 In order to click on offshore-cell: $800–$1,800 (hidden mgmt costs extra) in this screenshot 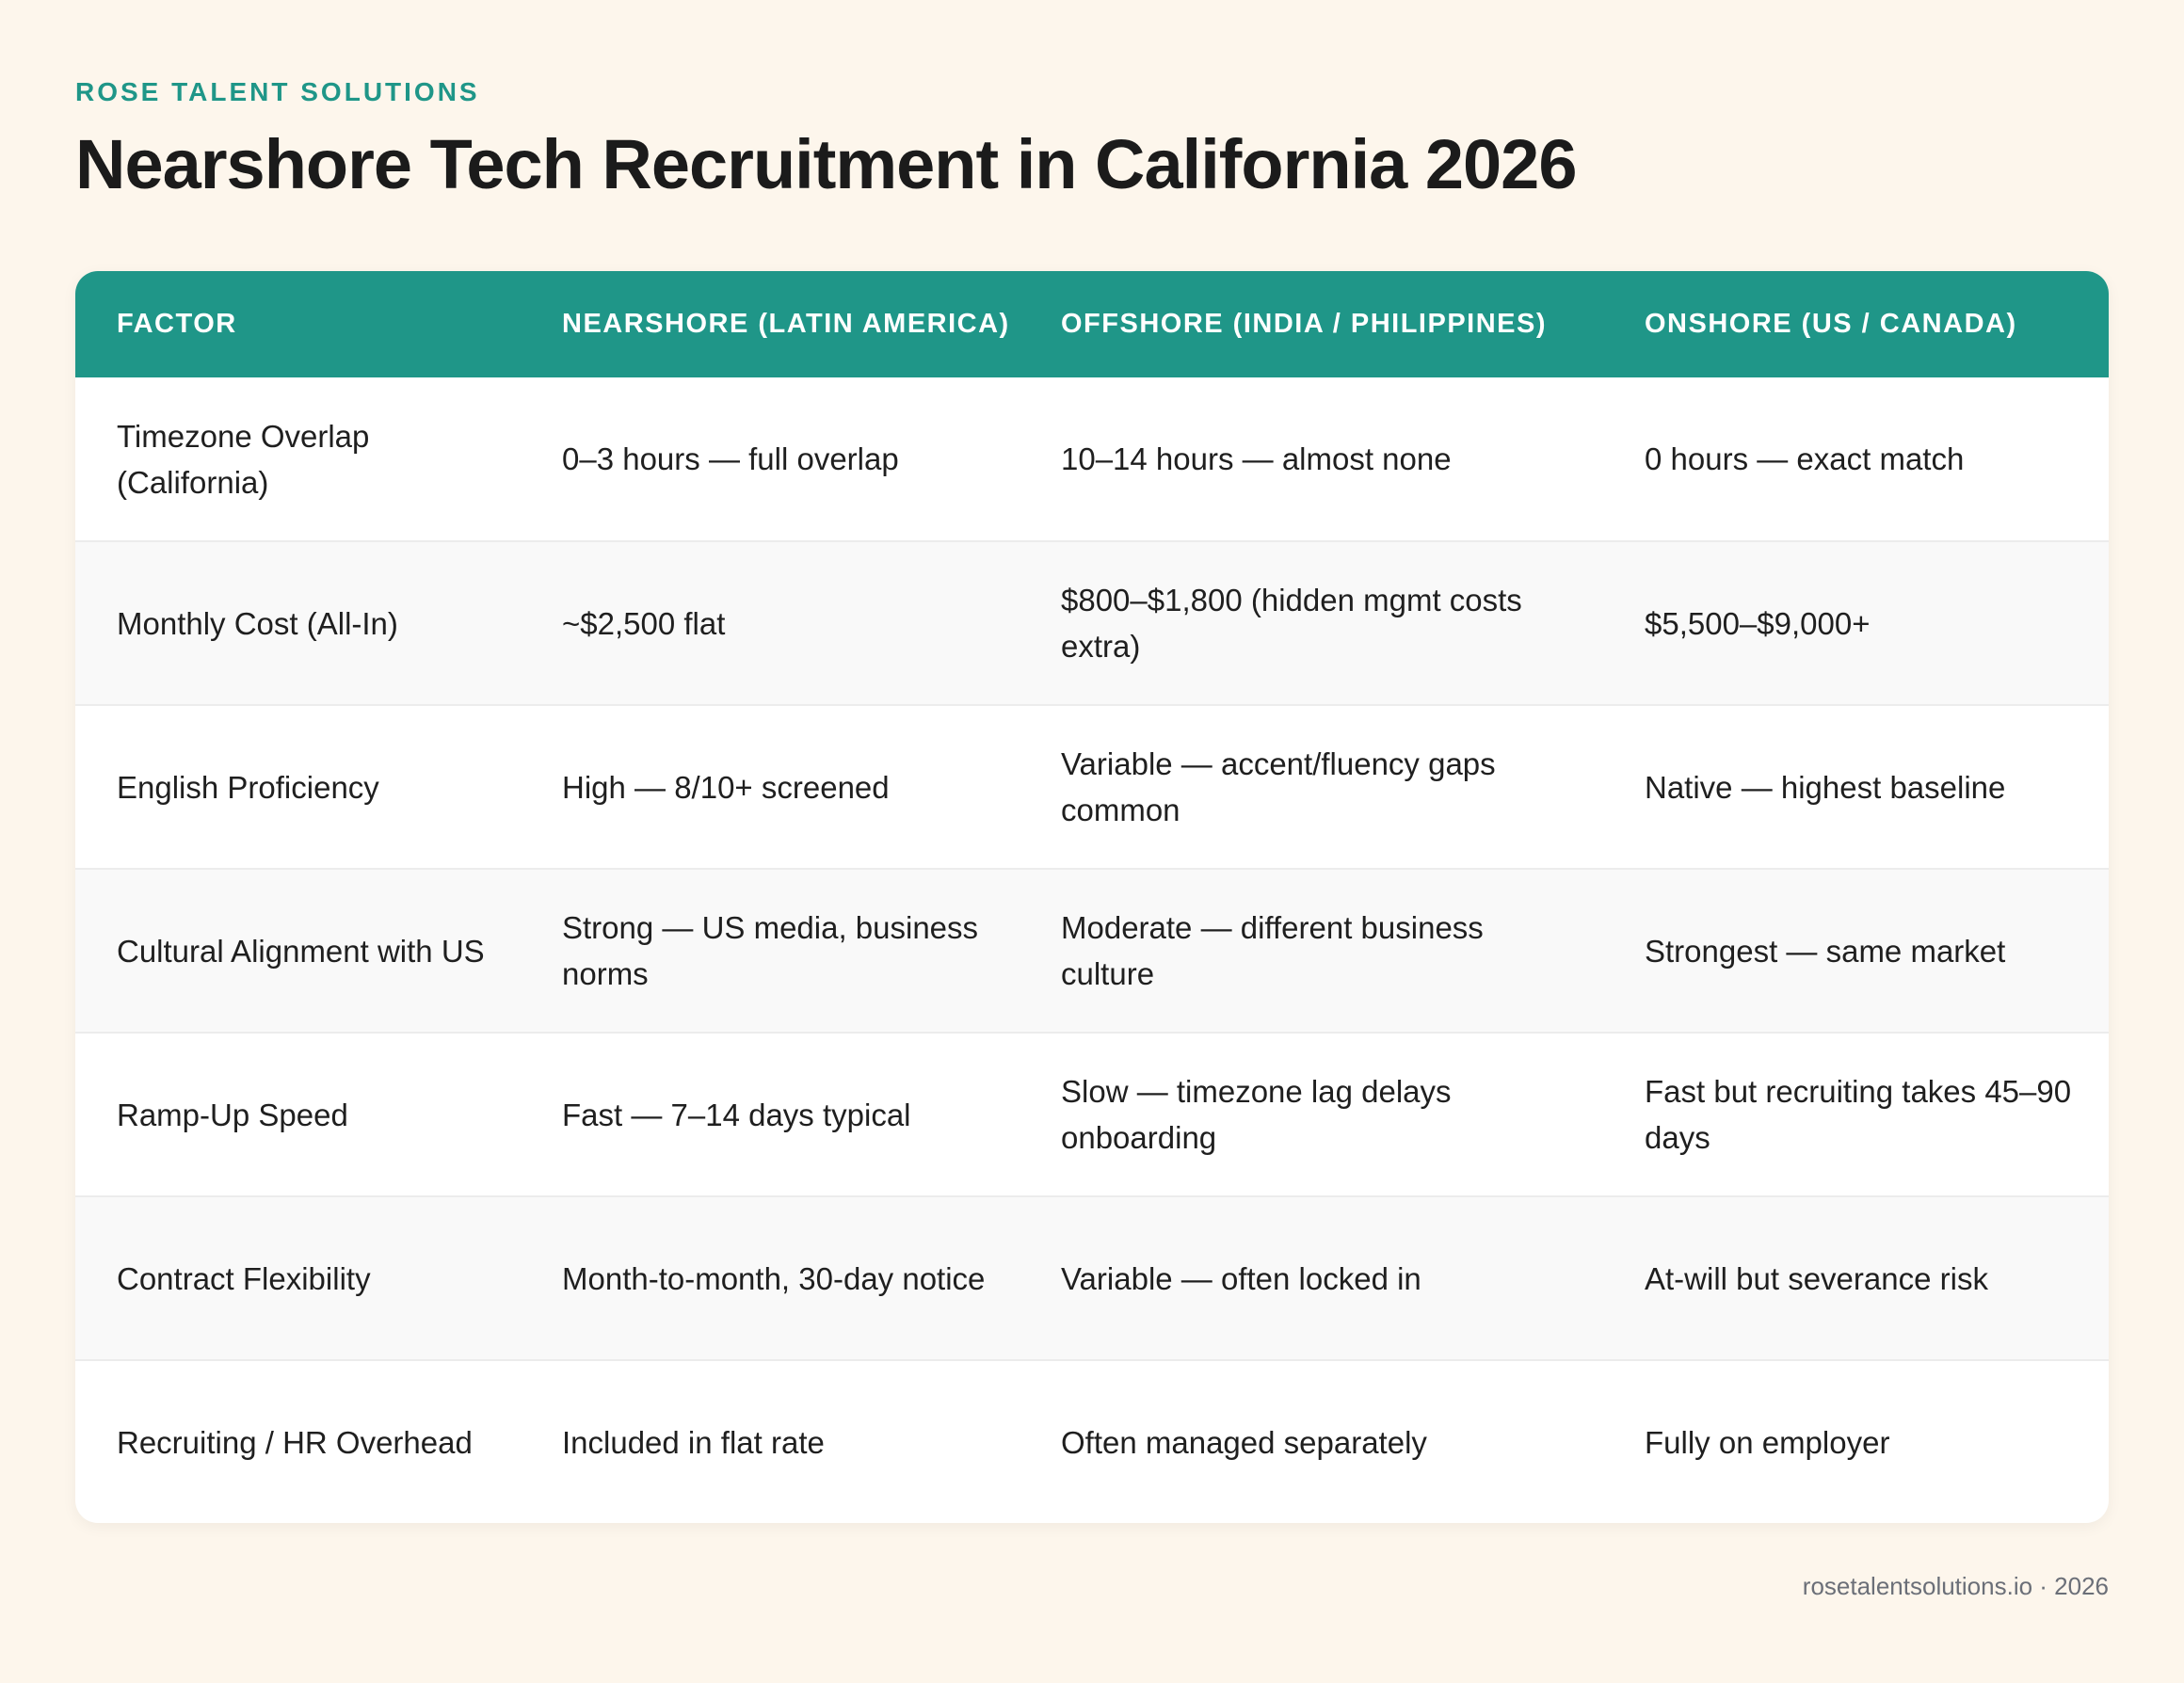, I will do `click(1291, 624)`.